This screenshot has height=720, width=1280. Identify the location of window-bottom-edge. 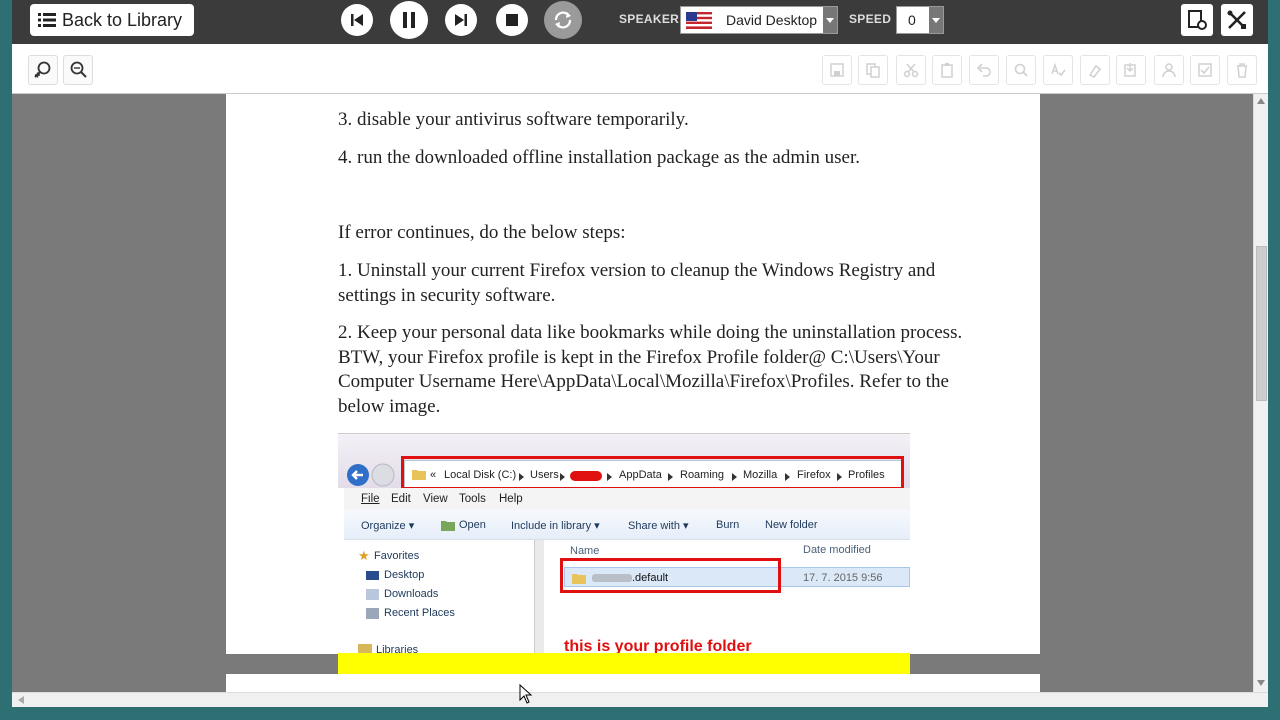
(640, 713).